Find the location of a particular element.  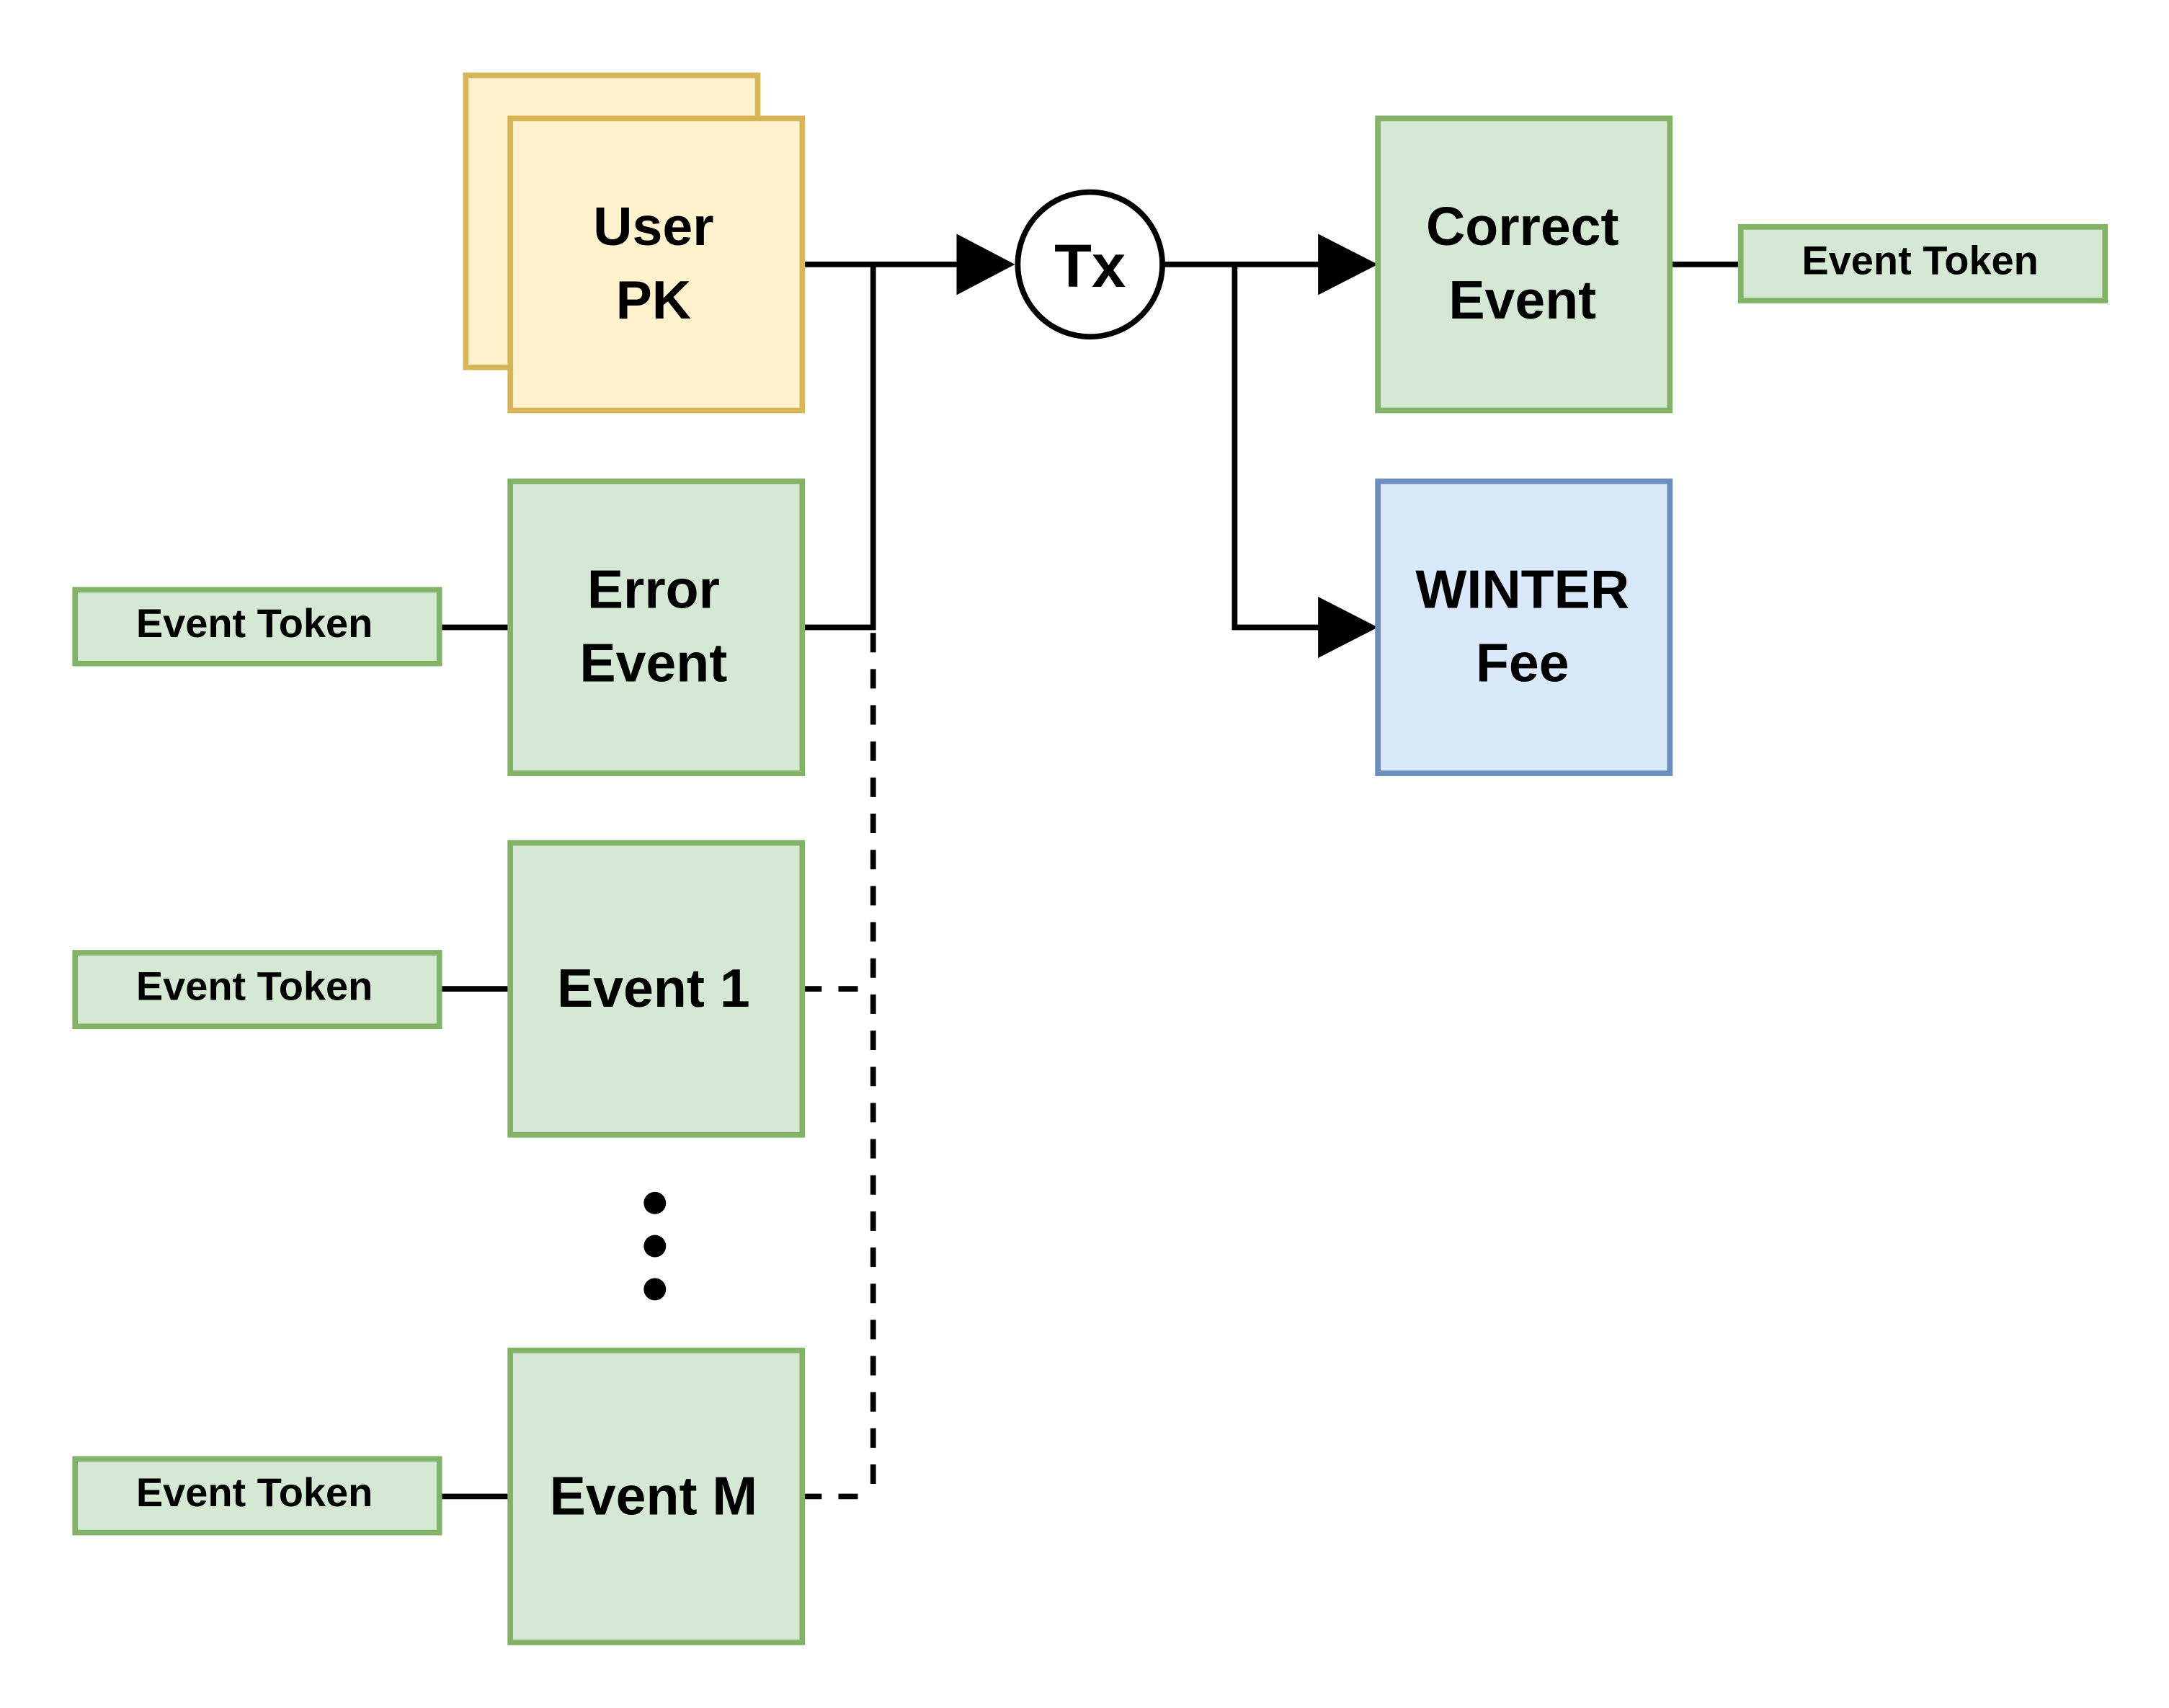

winter-fee-label-2: Fee is located at coordinates (1522, 663).